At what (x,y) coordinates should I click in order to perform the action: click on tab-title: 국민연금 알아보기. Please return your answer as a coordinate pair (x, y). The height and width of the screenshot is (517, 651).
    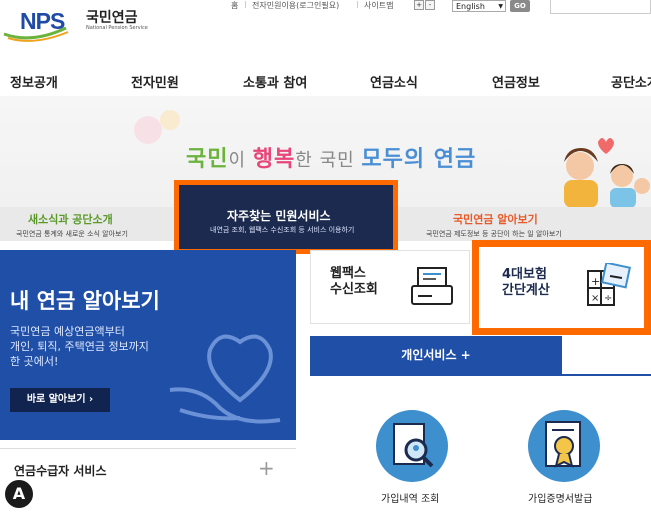
    Looking at the image, I should click on (495, 219).